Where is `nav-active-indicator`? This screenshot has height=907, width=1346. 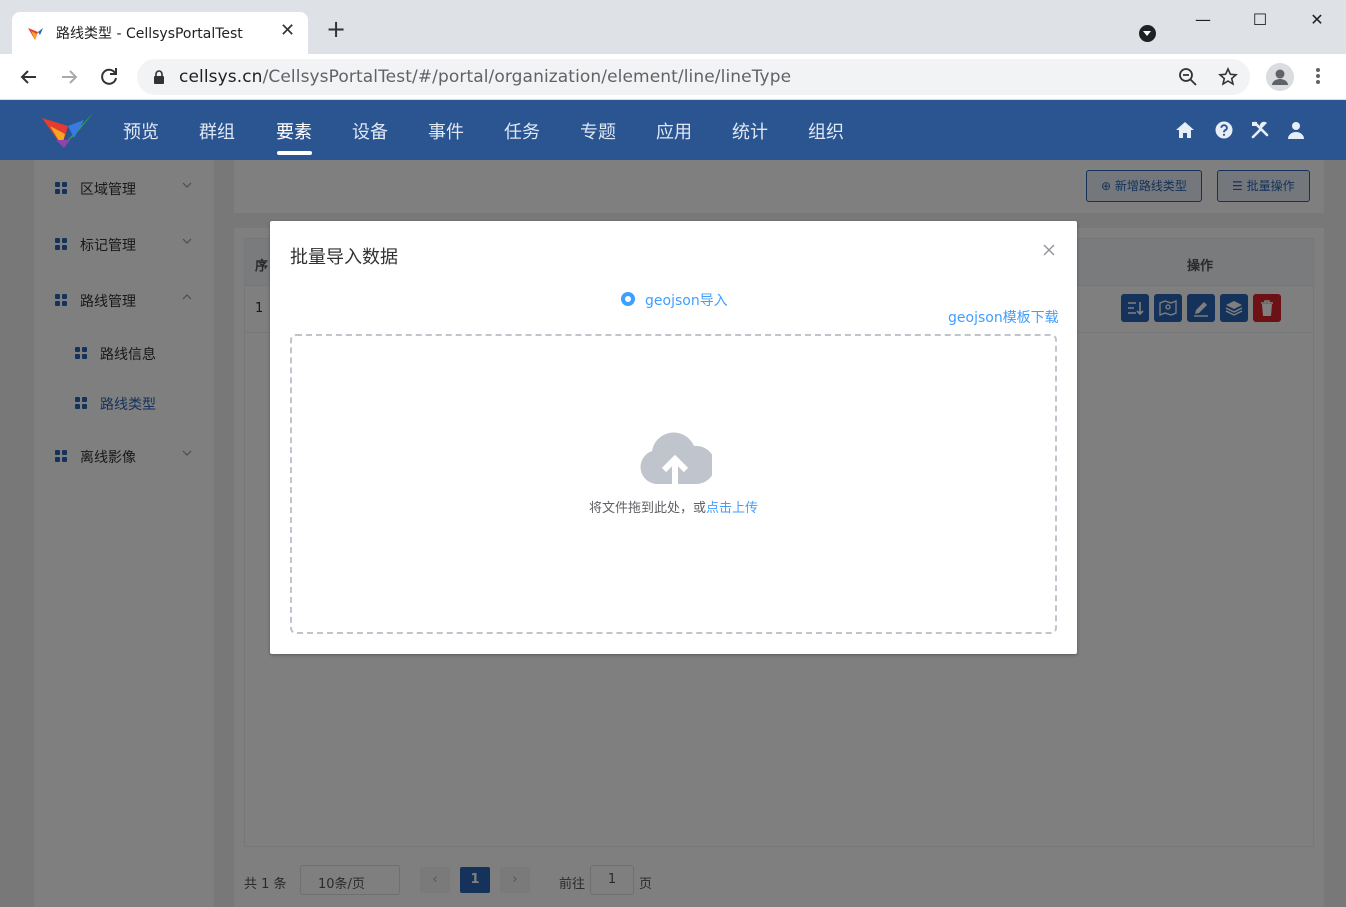
nav-active-indicator is located at coordinates (294, 153).